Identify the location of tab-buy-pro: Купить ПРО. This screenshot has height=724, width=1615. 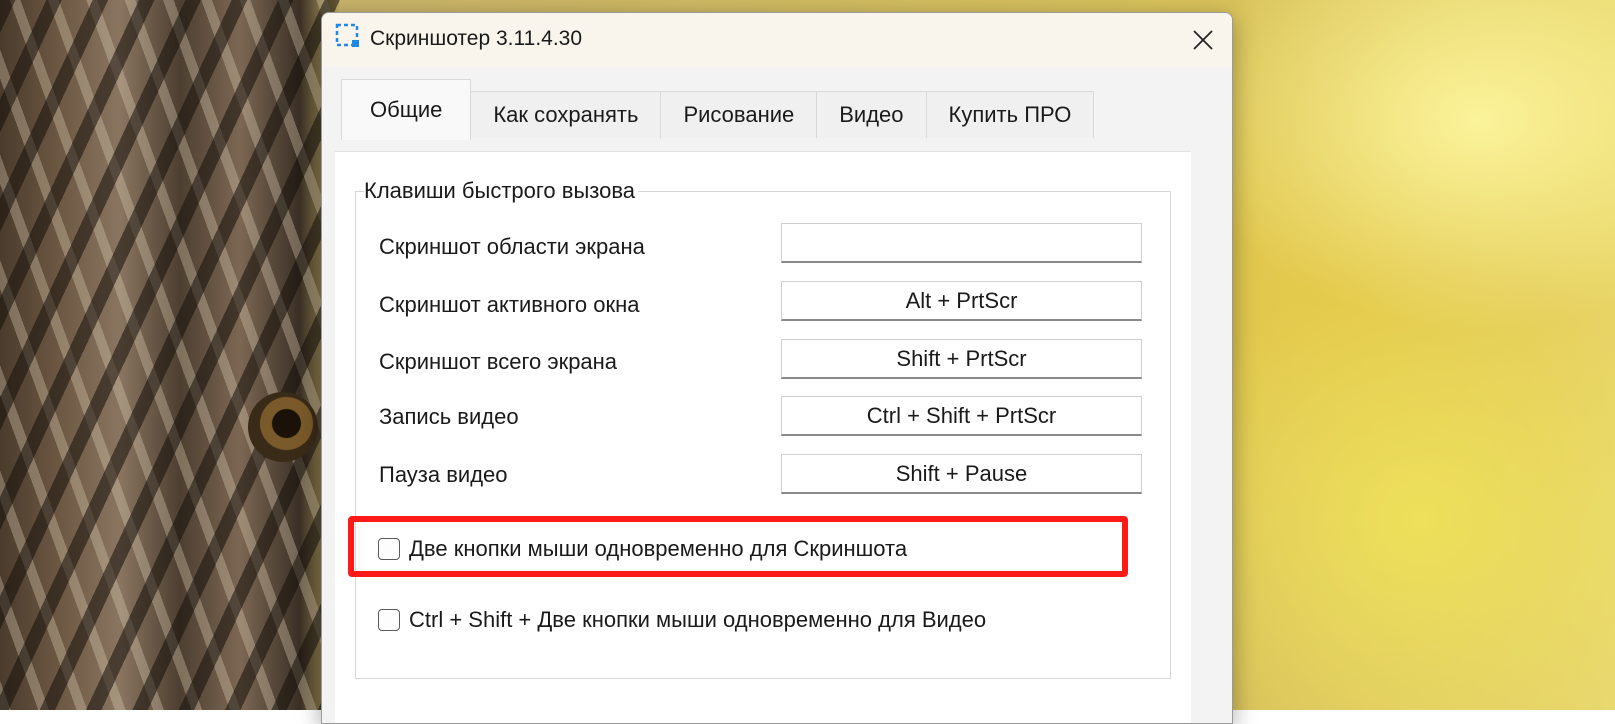
(1010, 114).